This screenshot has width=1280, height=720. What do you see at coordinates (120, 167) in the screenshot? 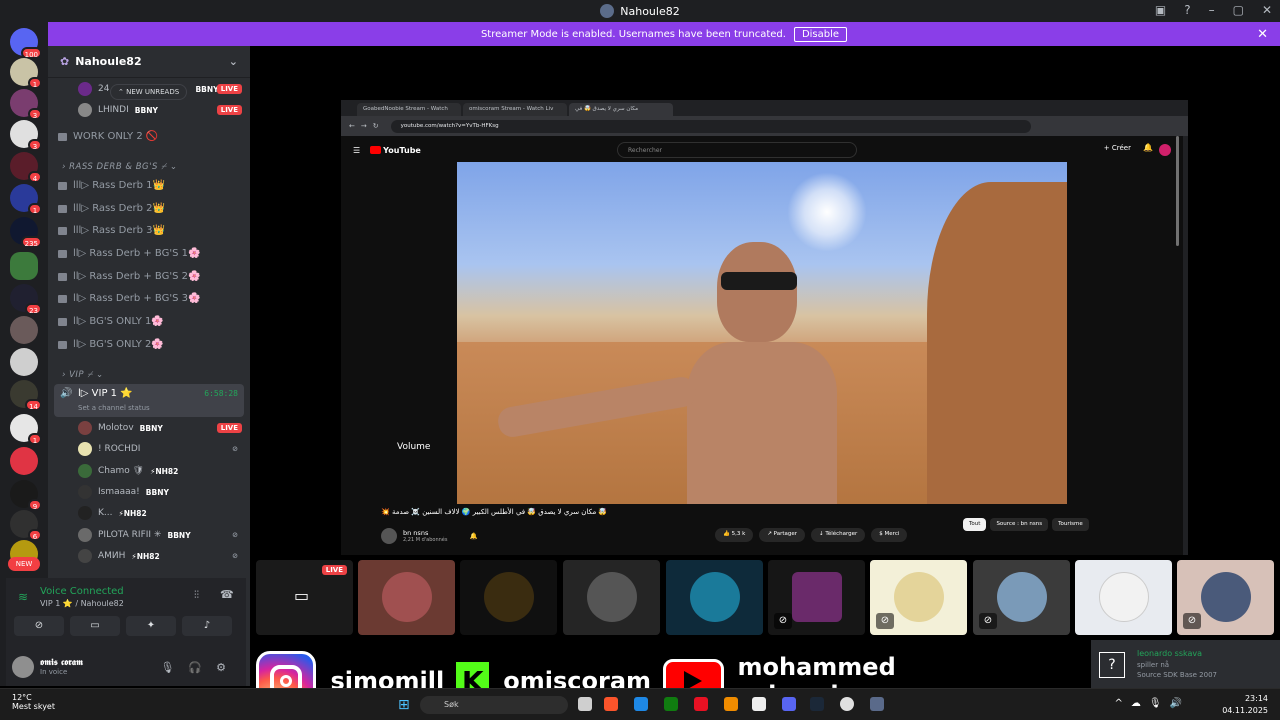
I see `category-header: › RASS DERB & BG'S ⌿ ⌄` at bounding box center [120, 167].